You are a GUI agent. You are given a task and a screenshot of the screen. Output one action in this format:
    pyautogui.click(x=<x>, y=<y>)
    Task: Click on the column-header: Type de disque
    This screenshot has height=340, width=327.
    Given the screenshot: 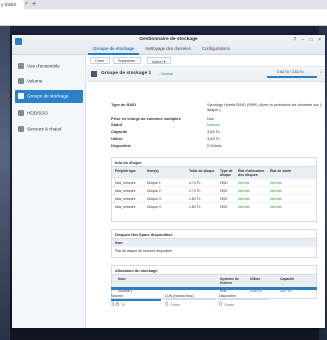 What is the action you would take?
    pyautogui.click(x=226, y=173)
    